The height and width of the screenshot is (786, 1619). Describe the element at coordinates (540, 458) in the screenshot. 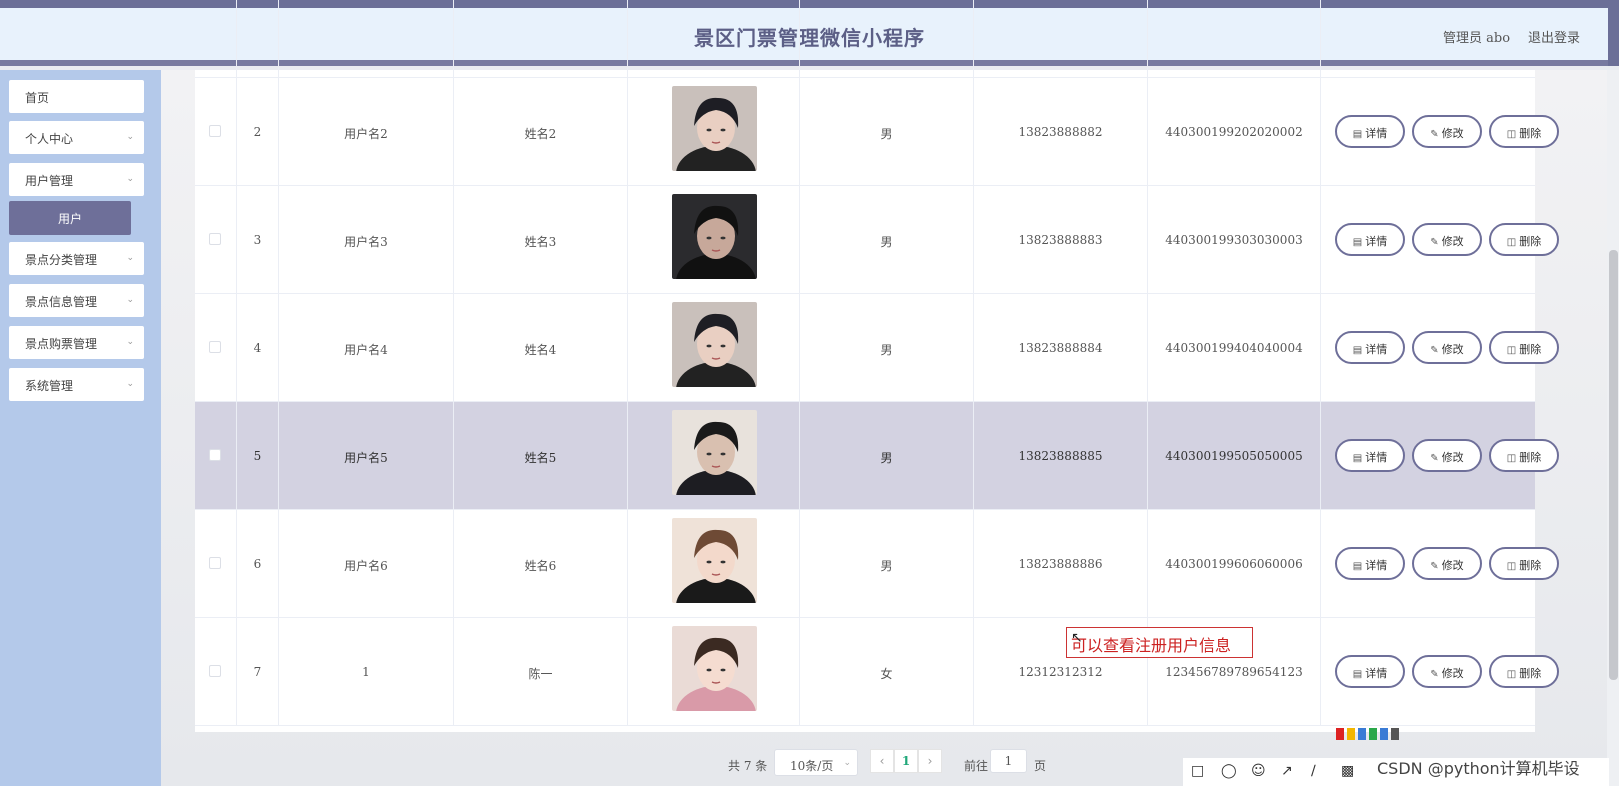

I see `name-value: 姓名5` at that location.